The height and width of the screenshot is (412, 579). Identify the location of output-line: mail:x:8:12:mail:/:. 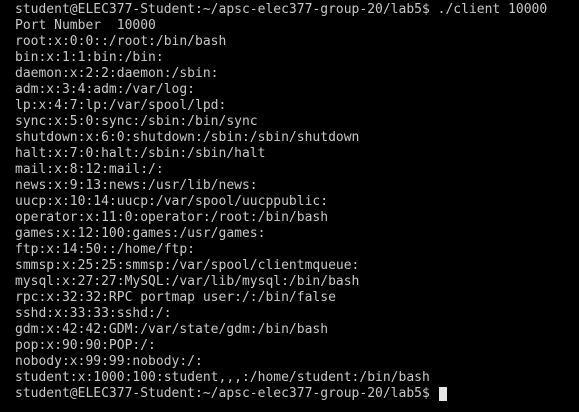
(89, 169).